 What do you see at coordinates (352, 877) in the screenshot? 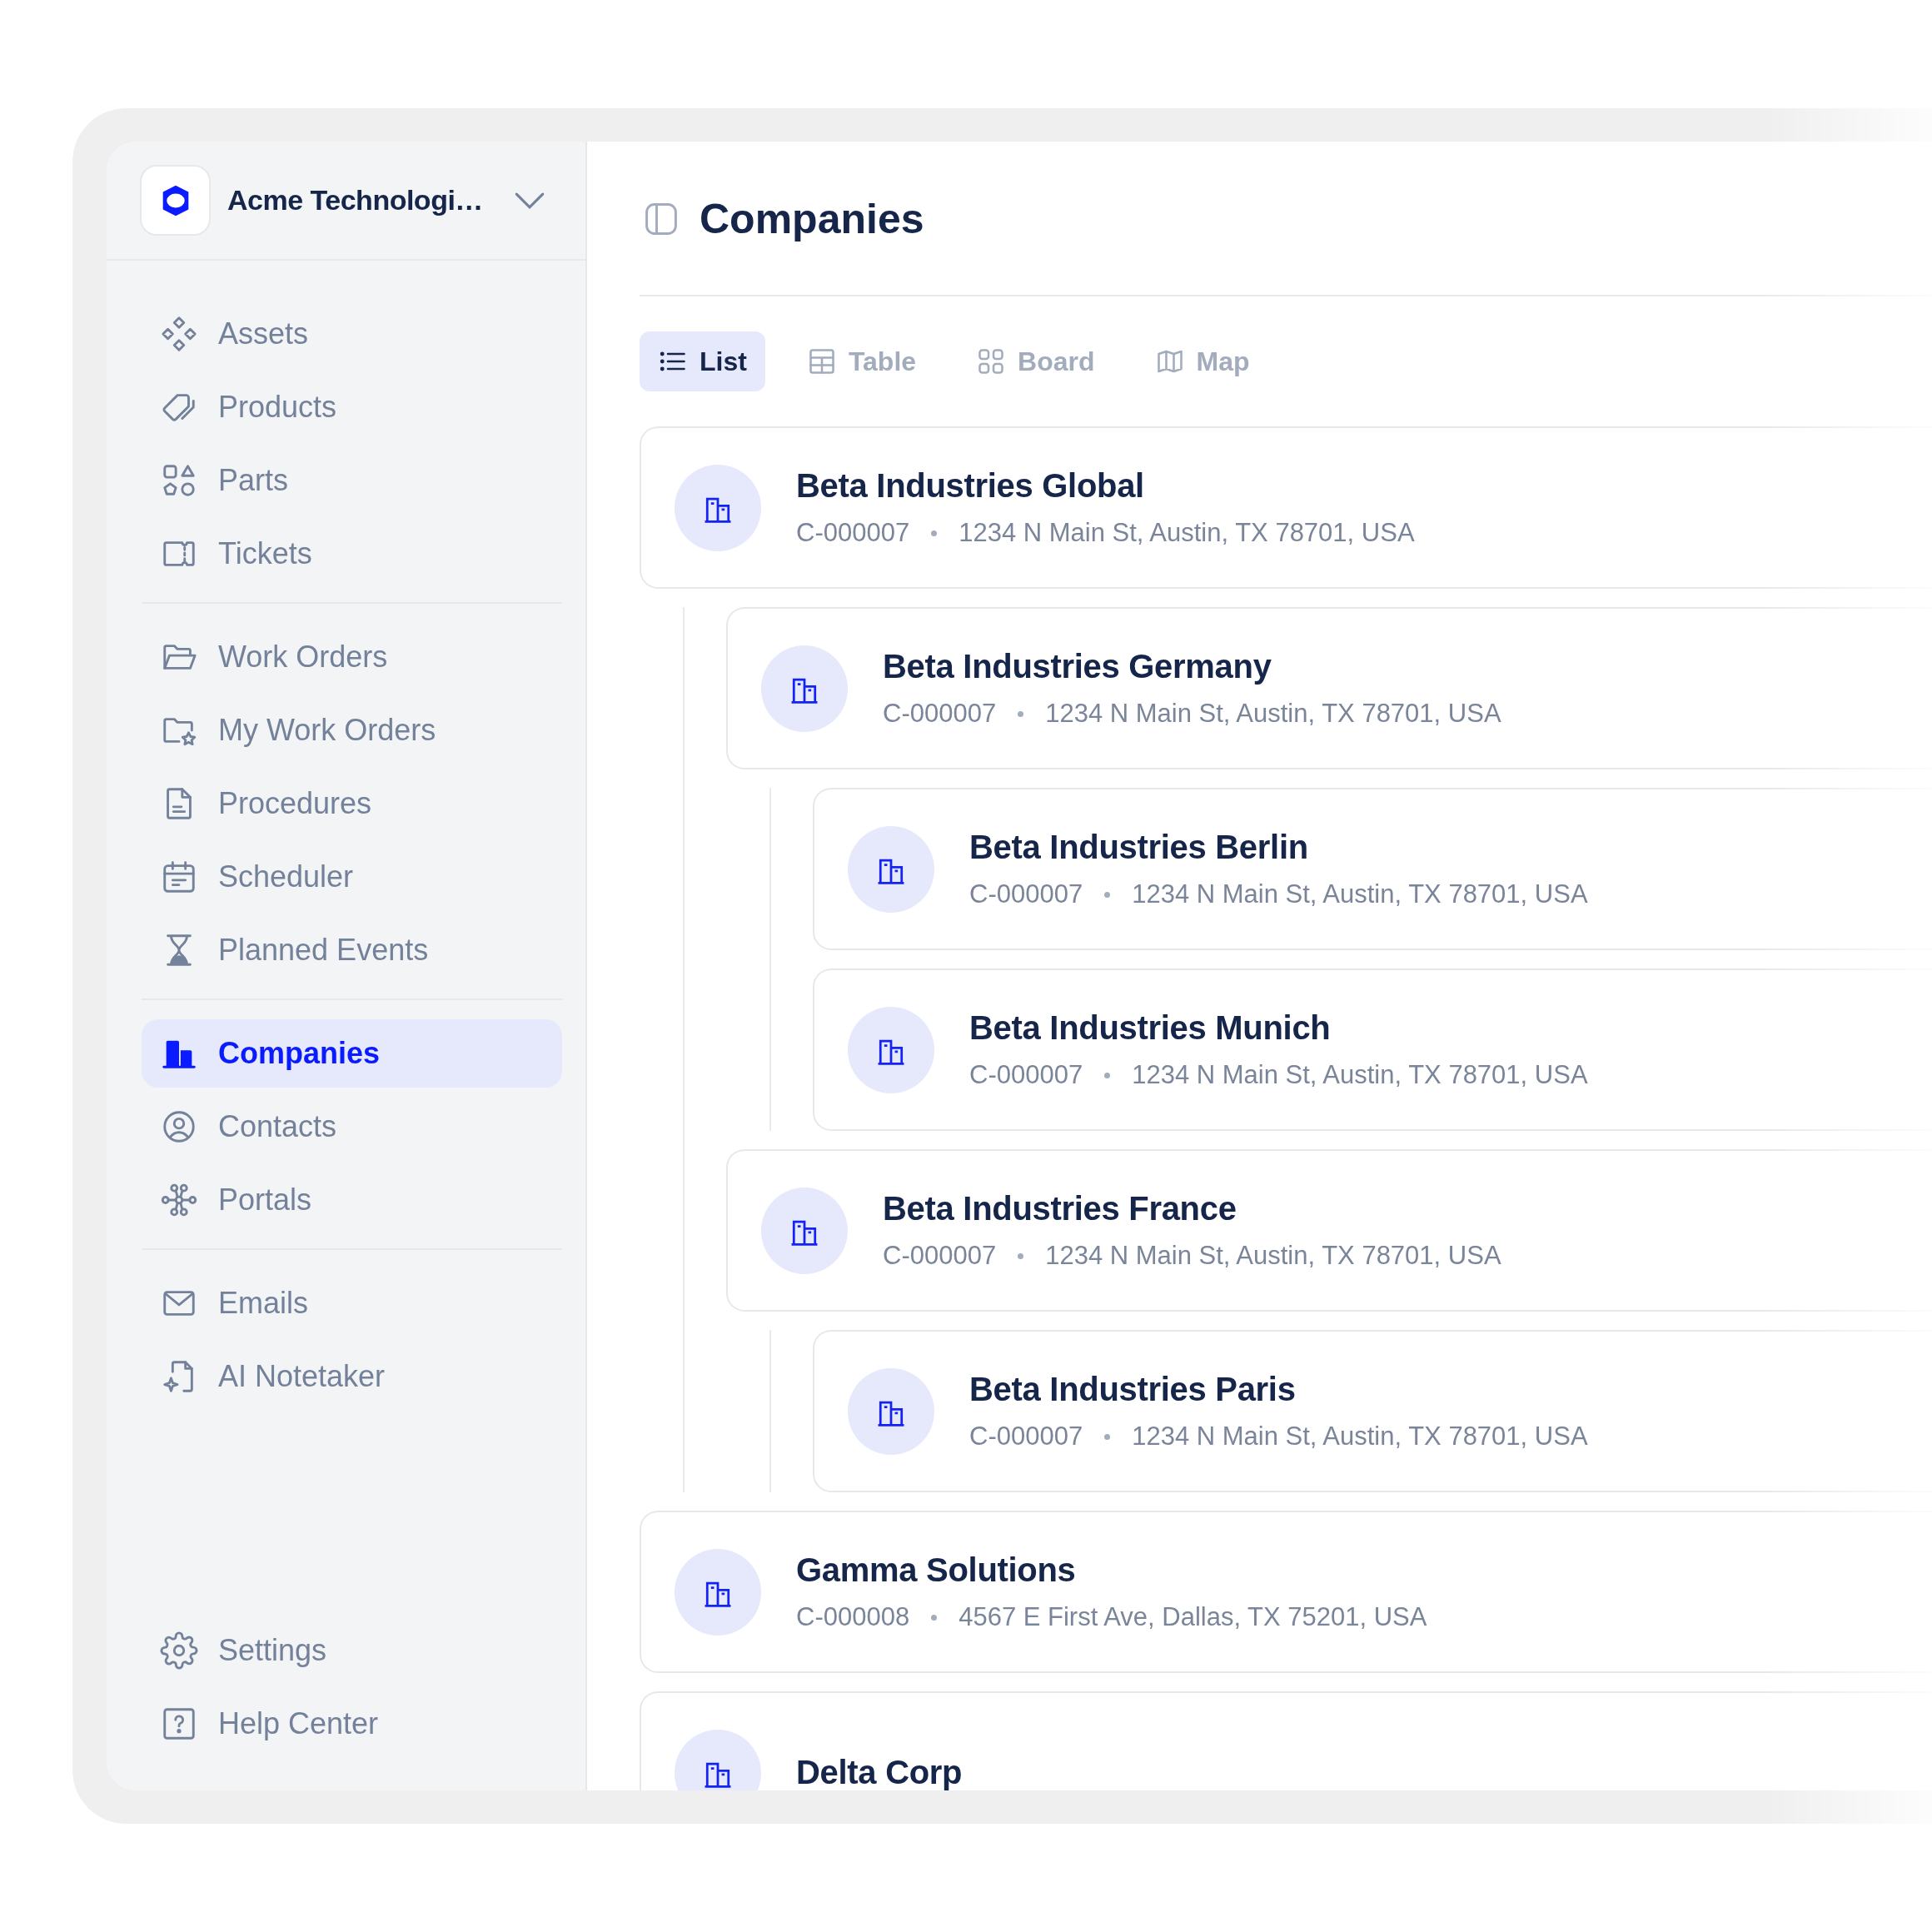
I see `nav-item: Scheduler` at bounding box center [352, 877].